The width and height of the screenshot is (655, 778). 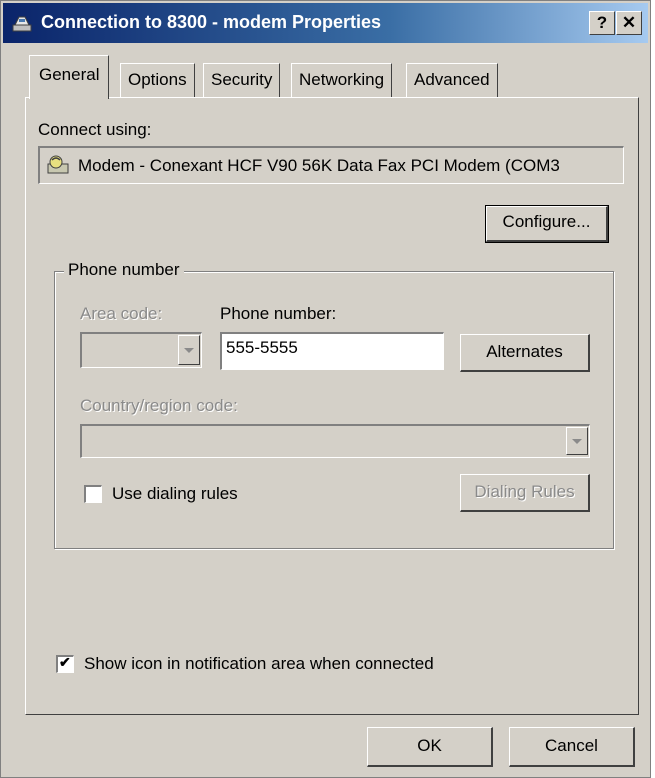 What do you see at coordinates (69, 77) in the screenshot?
I see `tab-general: General` at bounding box center [69, 77].